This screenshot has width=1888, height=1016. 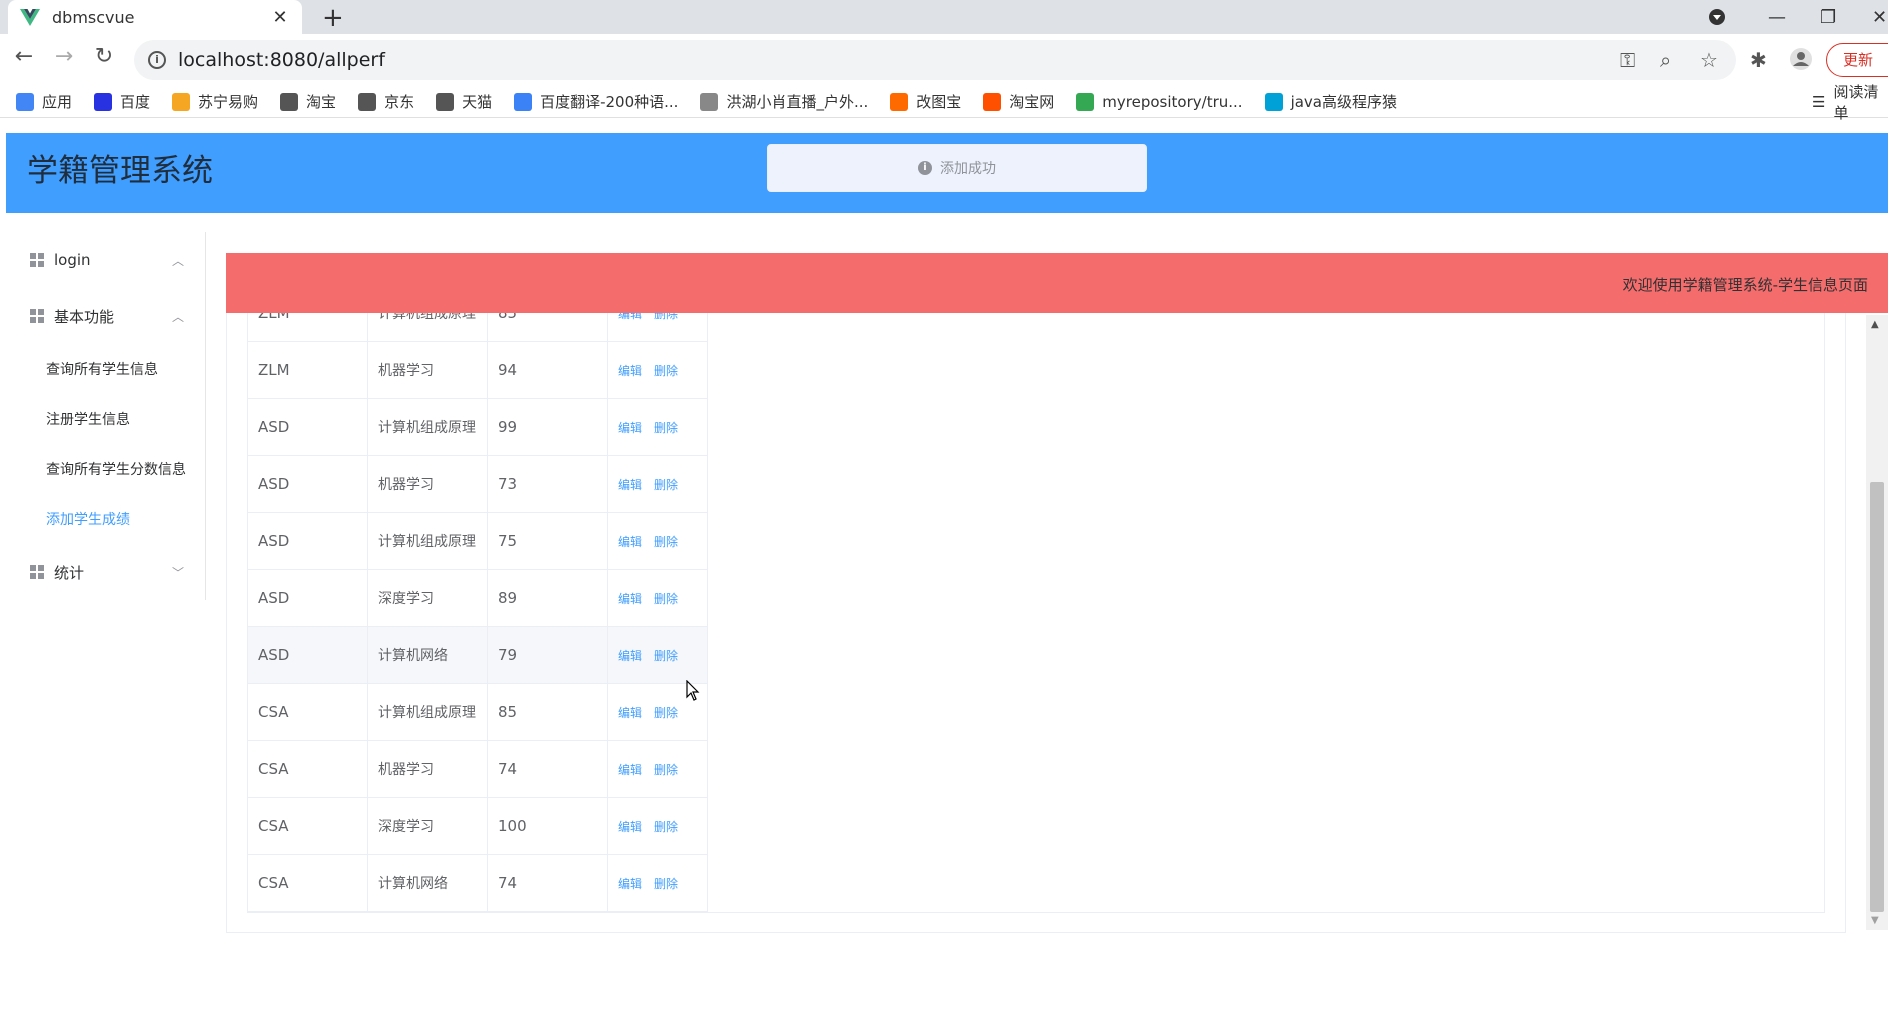 What do you see at coordinates (548, 826) in the screenshot?
I see `cell-score: 100` at bounding box center [548, 826].